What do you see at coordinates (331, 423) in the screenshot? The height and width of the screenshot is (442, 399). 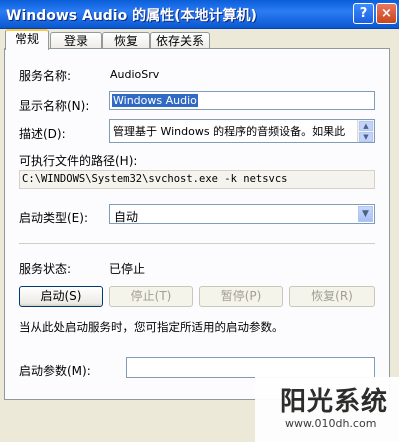 I see `watermark-url: www.010dh.com` at bounding box center [331, 423].